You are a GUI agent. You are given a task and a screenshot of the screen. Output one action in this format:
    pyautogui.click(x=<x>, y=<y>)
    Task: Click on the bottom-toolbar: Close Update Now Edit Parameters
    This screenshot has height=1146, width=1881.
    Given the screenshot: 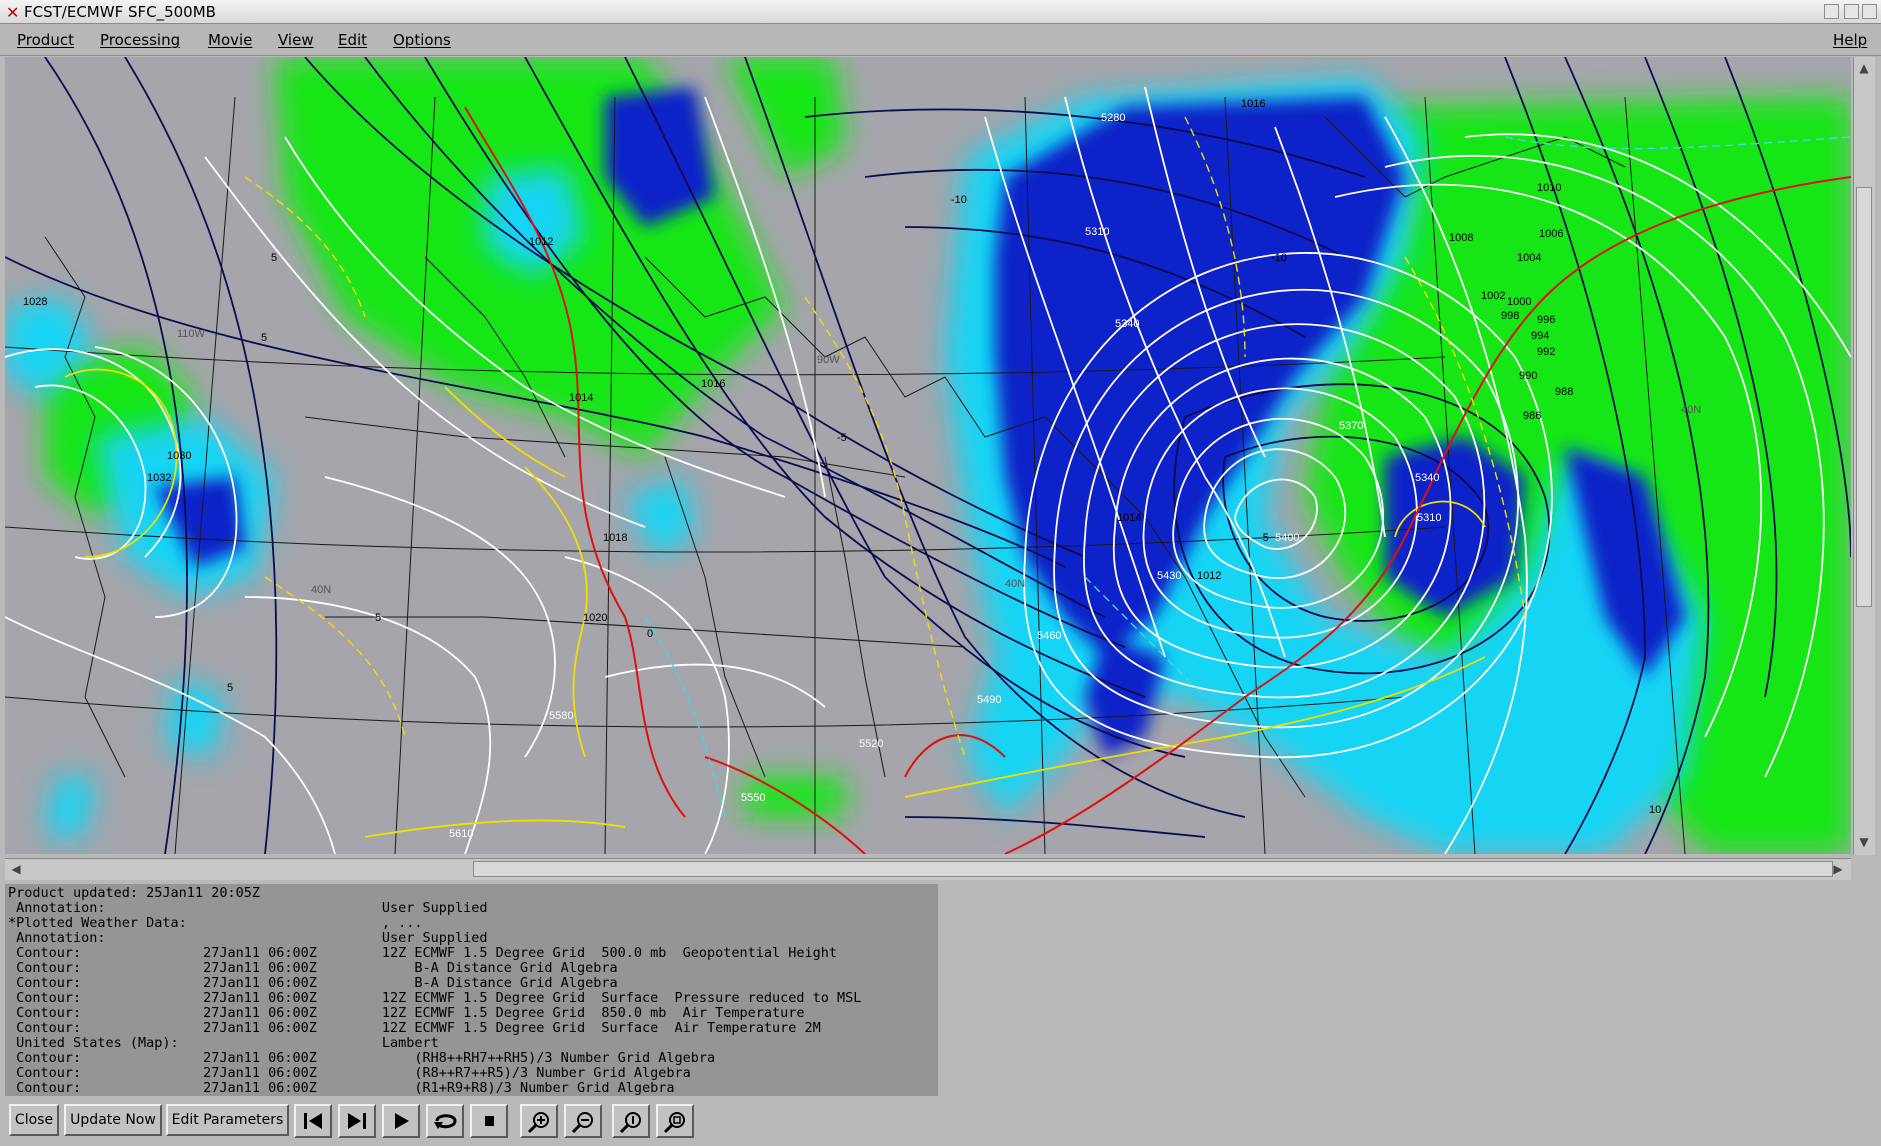 What is the action you would take?
    pyautogui.click(x=940, y=1123)
    